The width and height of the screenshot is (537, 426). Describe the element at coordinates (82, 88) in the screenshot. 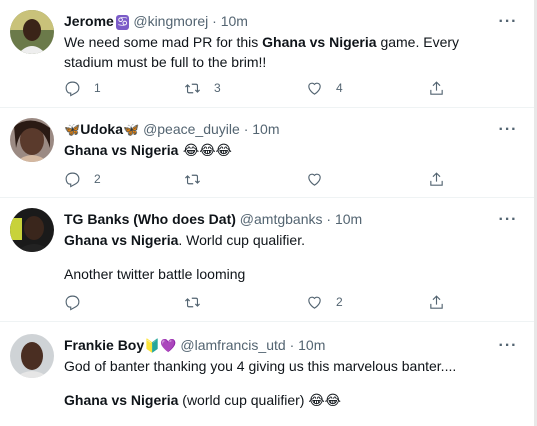

I see `reply-button: 1` at that location.